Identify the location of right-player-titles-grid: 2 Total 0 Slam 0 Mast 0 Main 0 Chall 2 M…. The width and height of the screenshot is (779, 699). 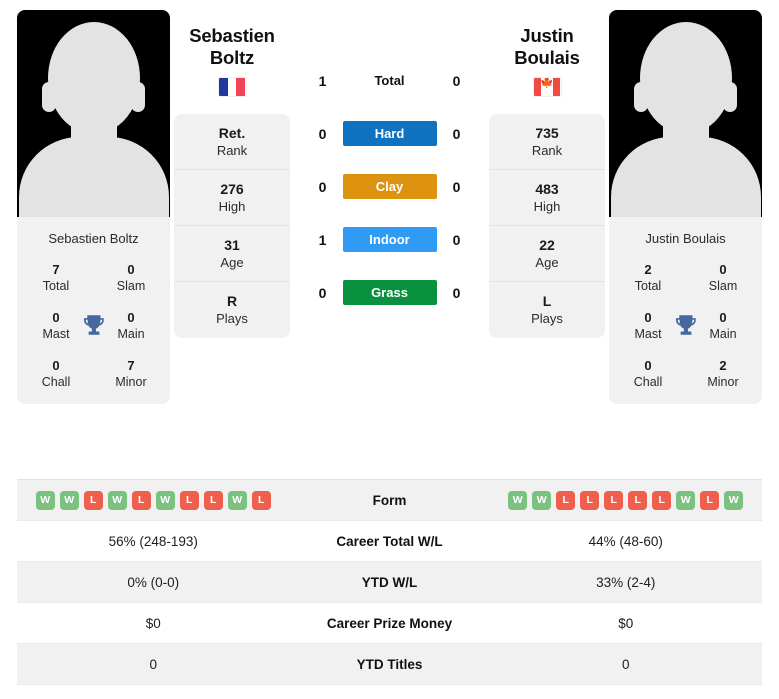
(685, 333).